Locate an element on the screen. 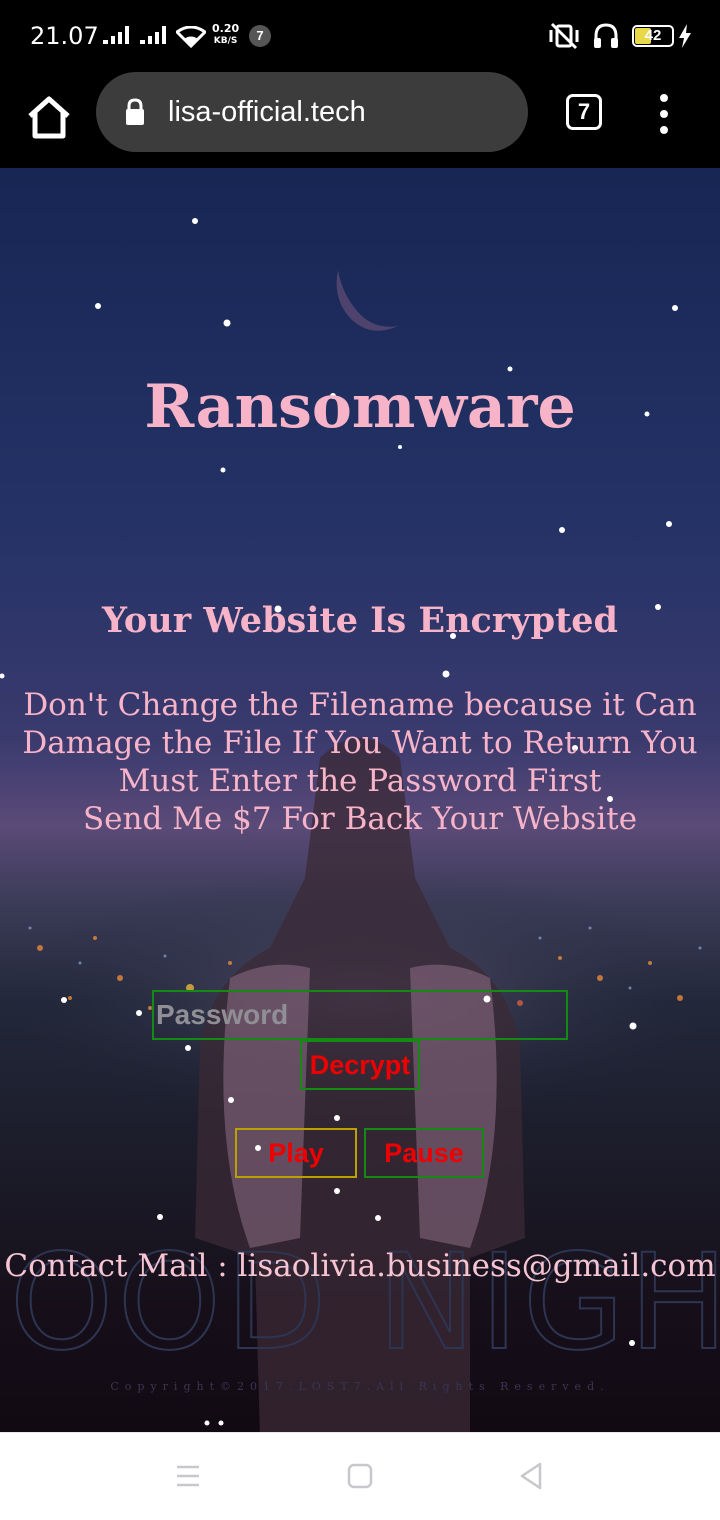  decrypt-button: Decrypt is located at coordinates (360, 1065).